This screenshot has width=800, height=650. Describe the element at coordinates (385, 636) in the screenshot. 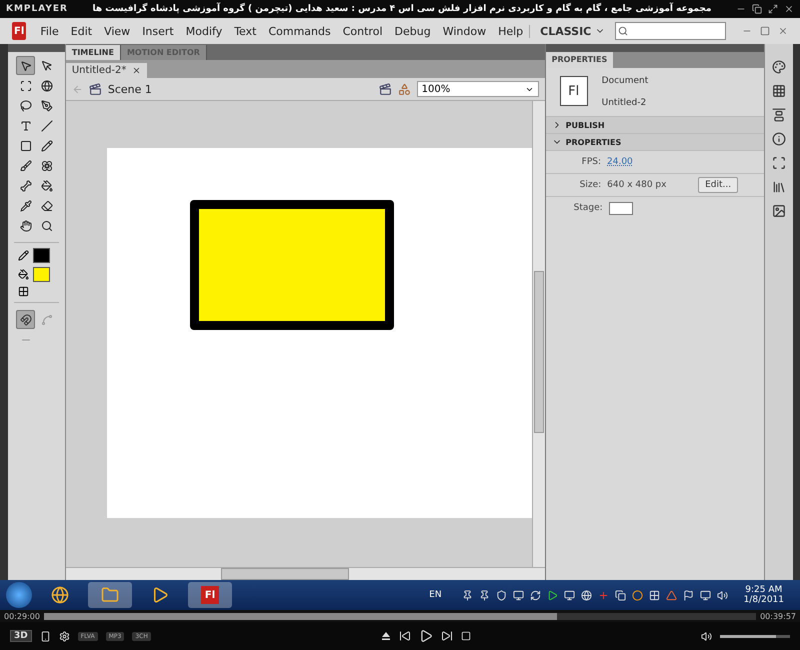

I see `eject-icon` at that location.